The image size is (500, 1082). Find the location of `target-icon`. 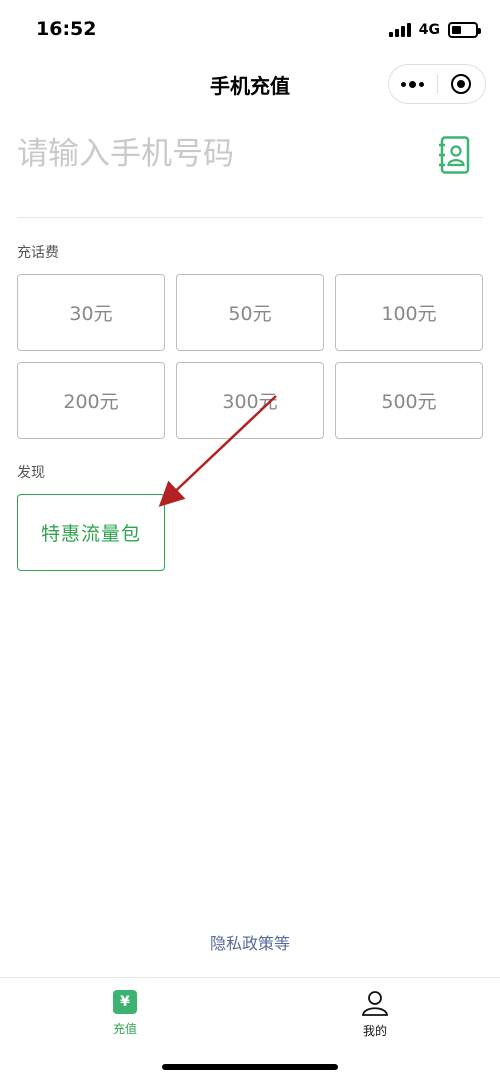

target-icon is located at coordinates (461, 84).